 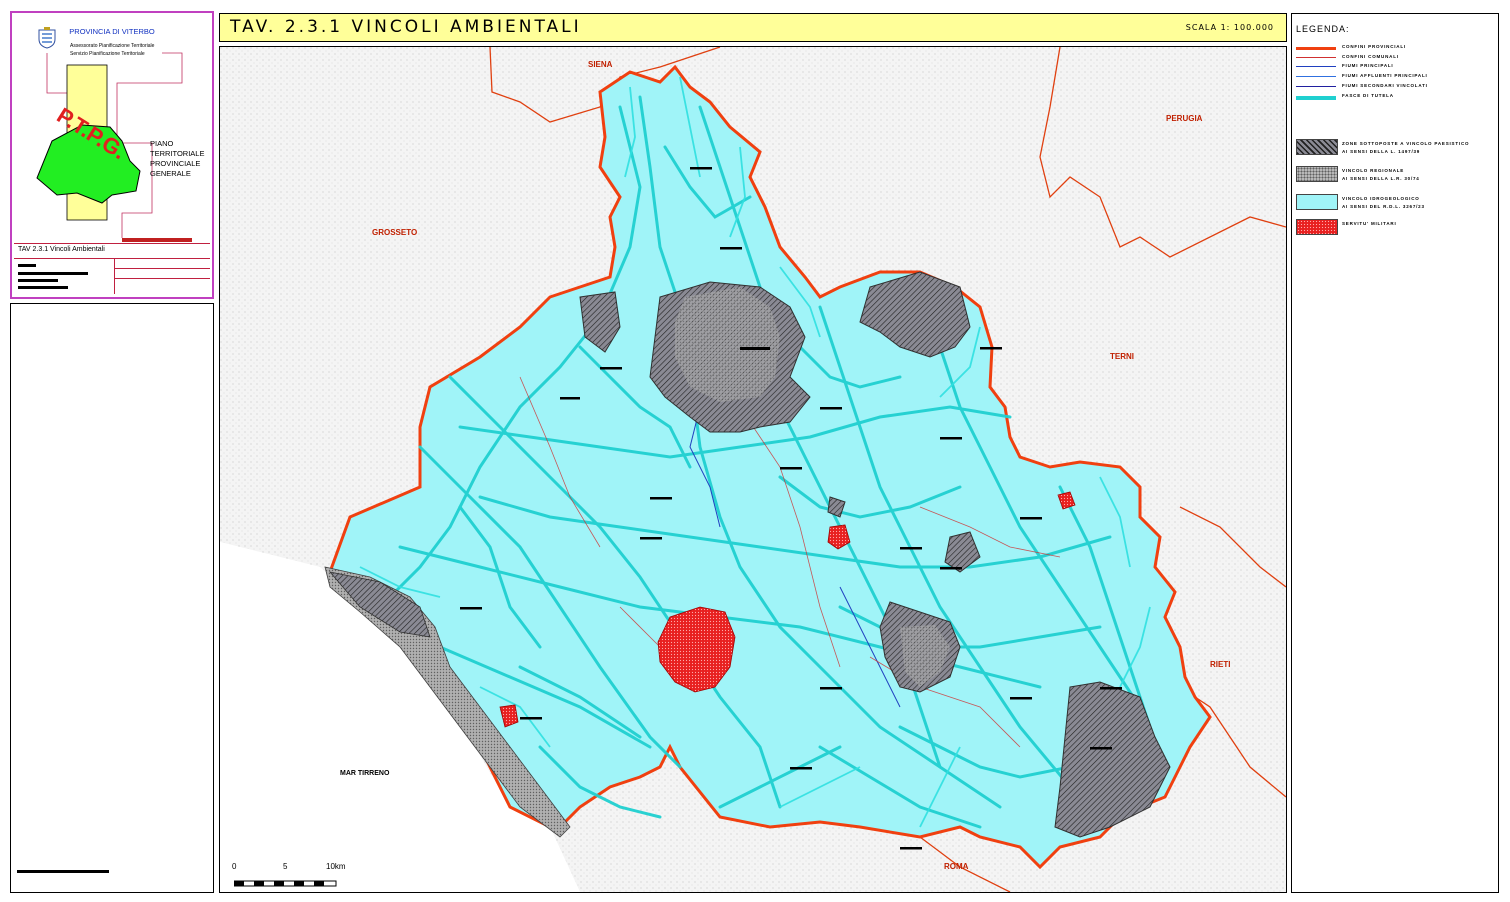 I want to click on map-scale: SCALA 1: 100.000, so click(x=1229, y=27).